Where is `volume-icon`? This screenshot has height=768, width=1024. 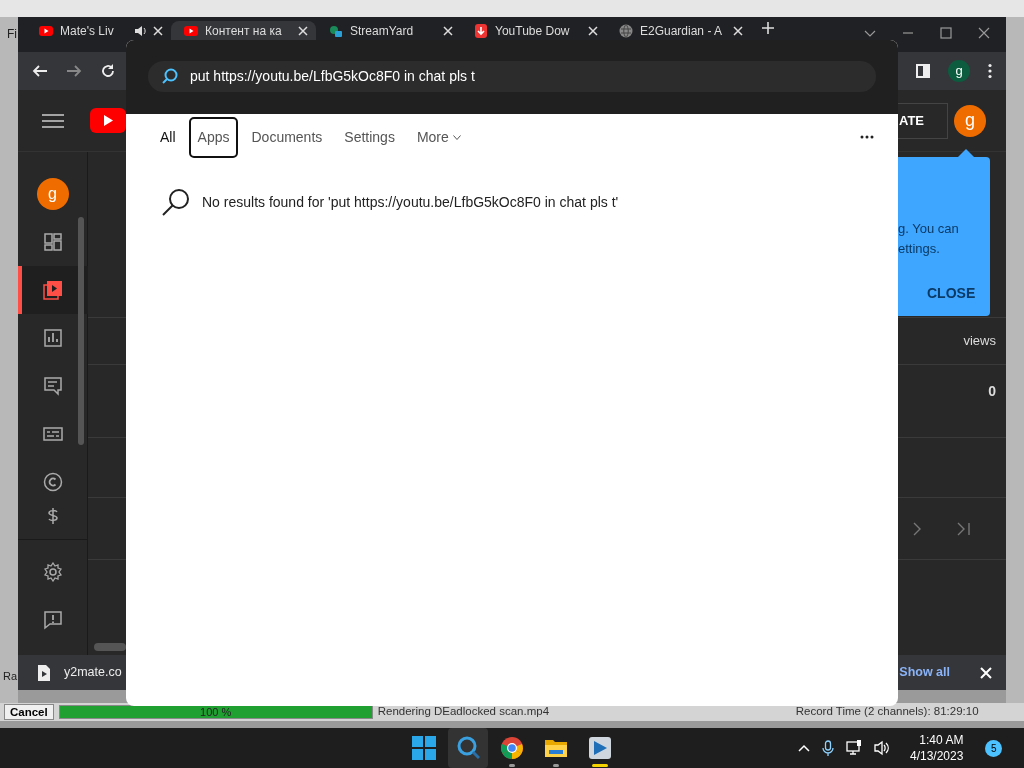
volume-icon is located at coordinates (882, 748).